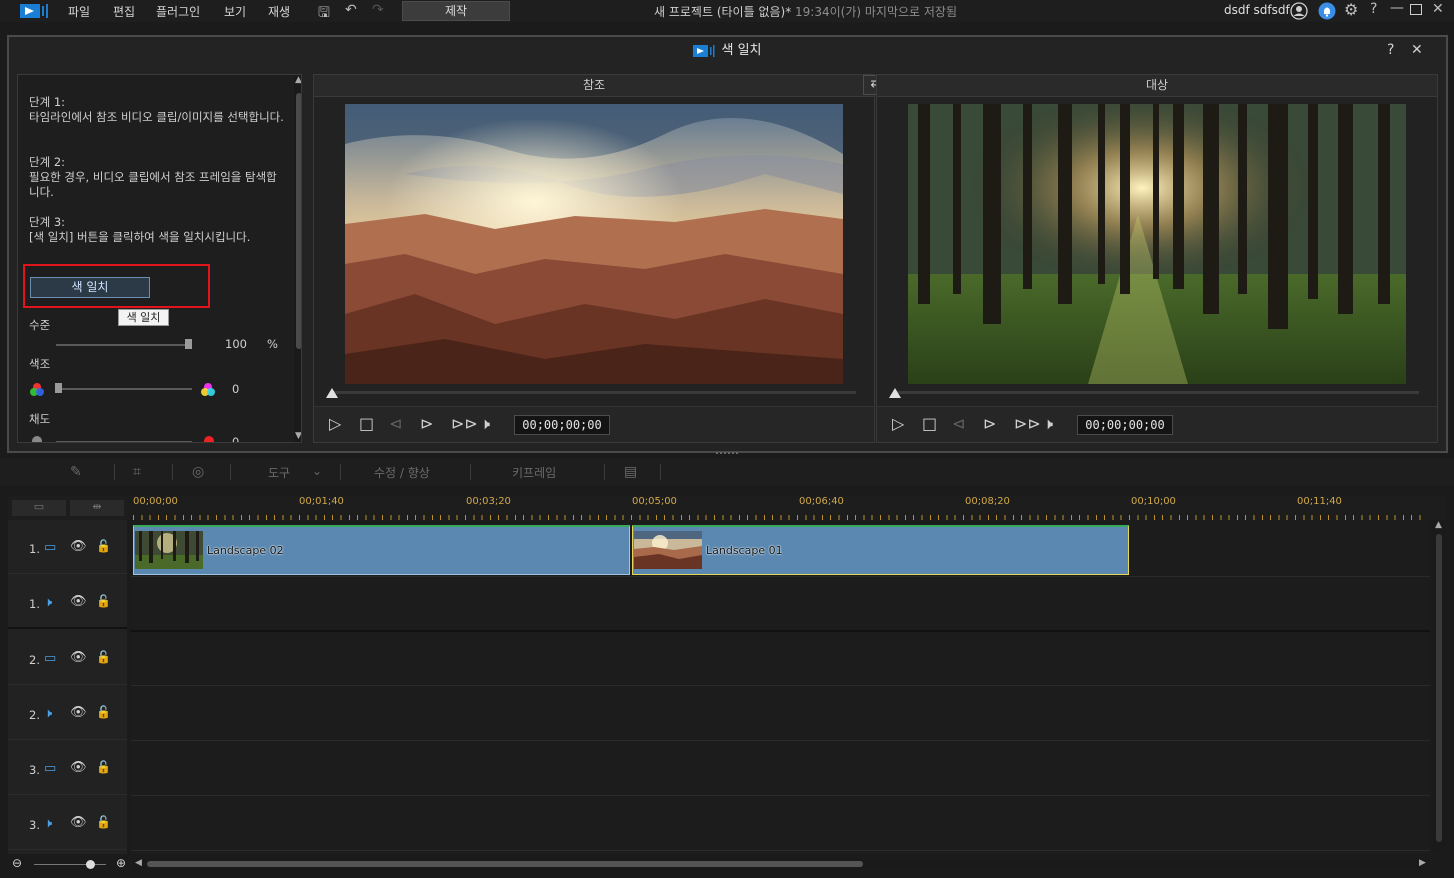  I want to click on resize-handle, so click(727, 454).